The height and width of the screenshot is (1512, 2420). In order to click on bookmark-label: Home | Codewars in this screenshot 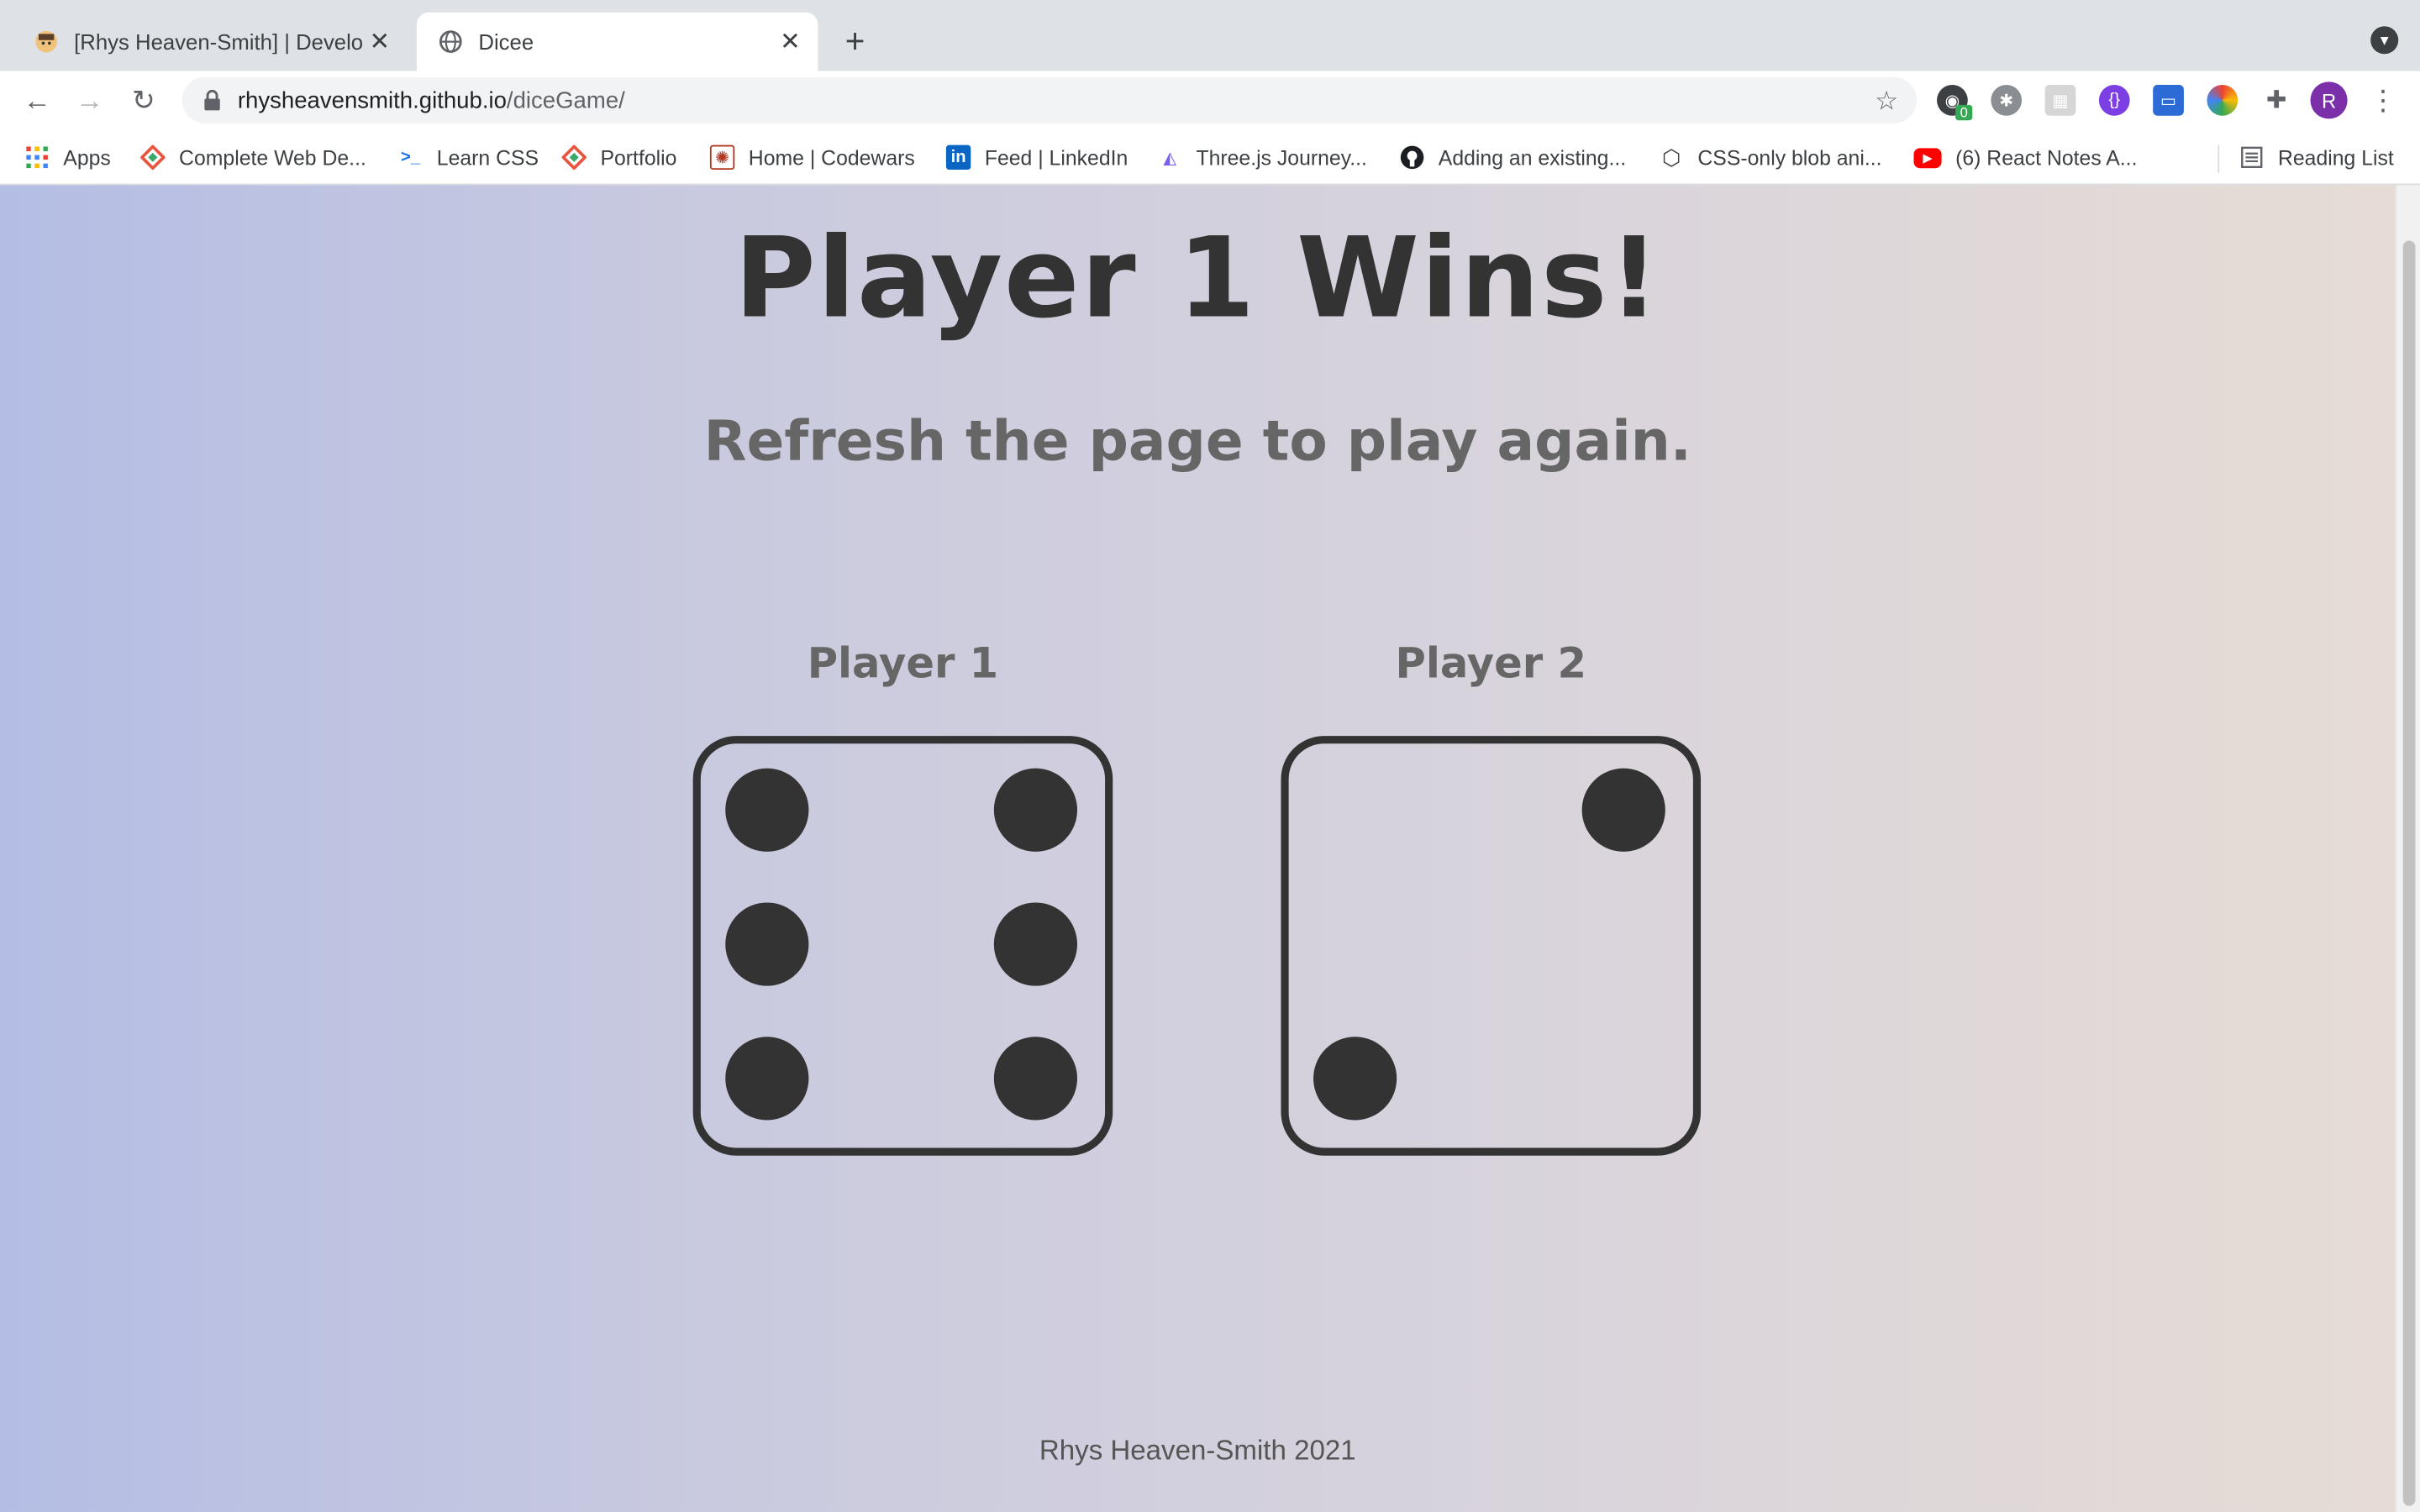, I will do `click(831, 157)`.